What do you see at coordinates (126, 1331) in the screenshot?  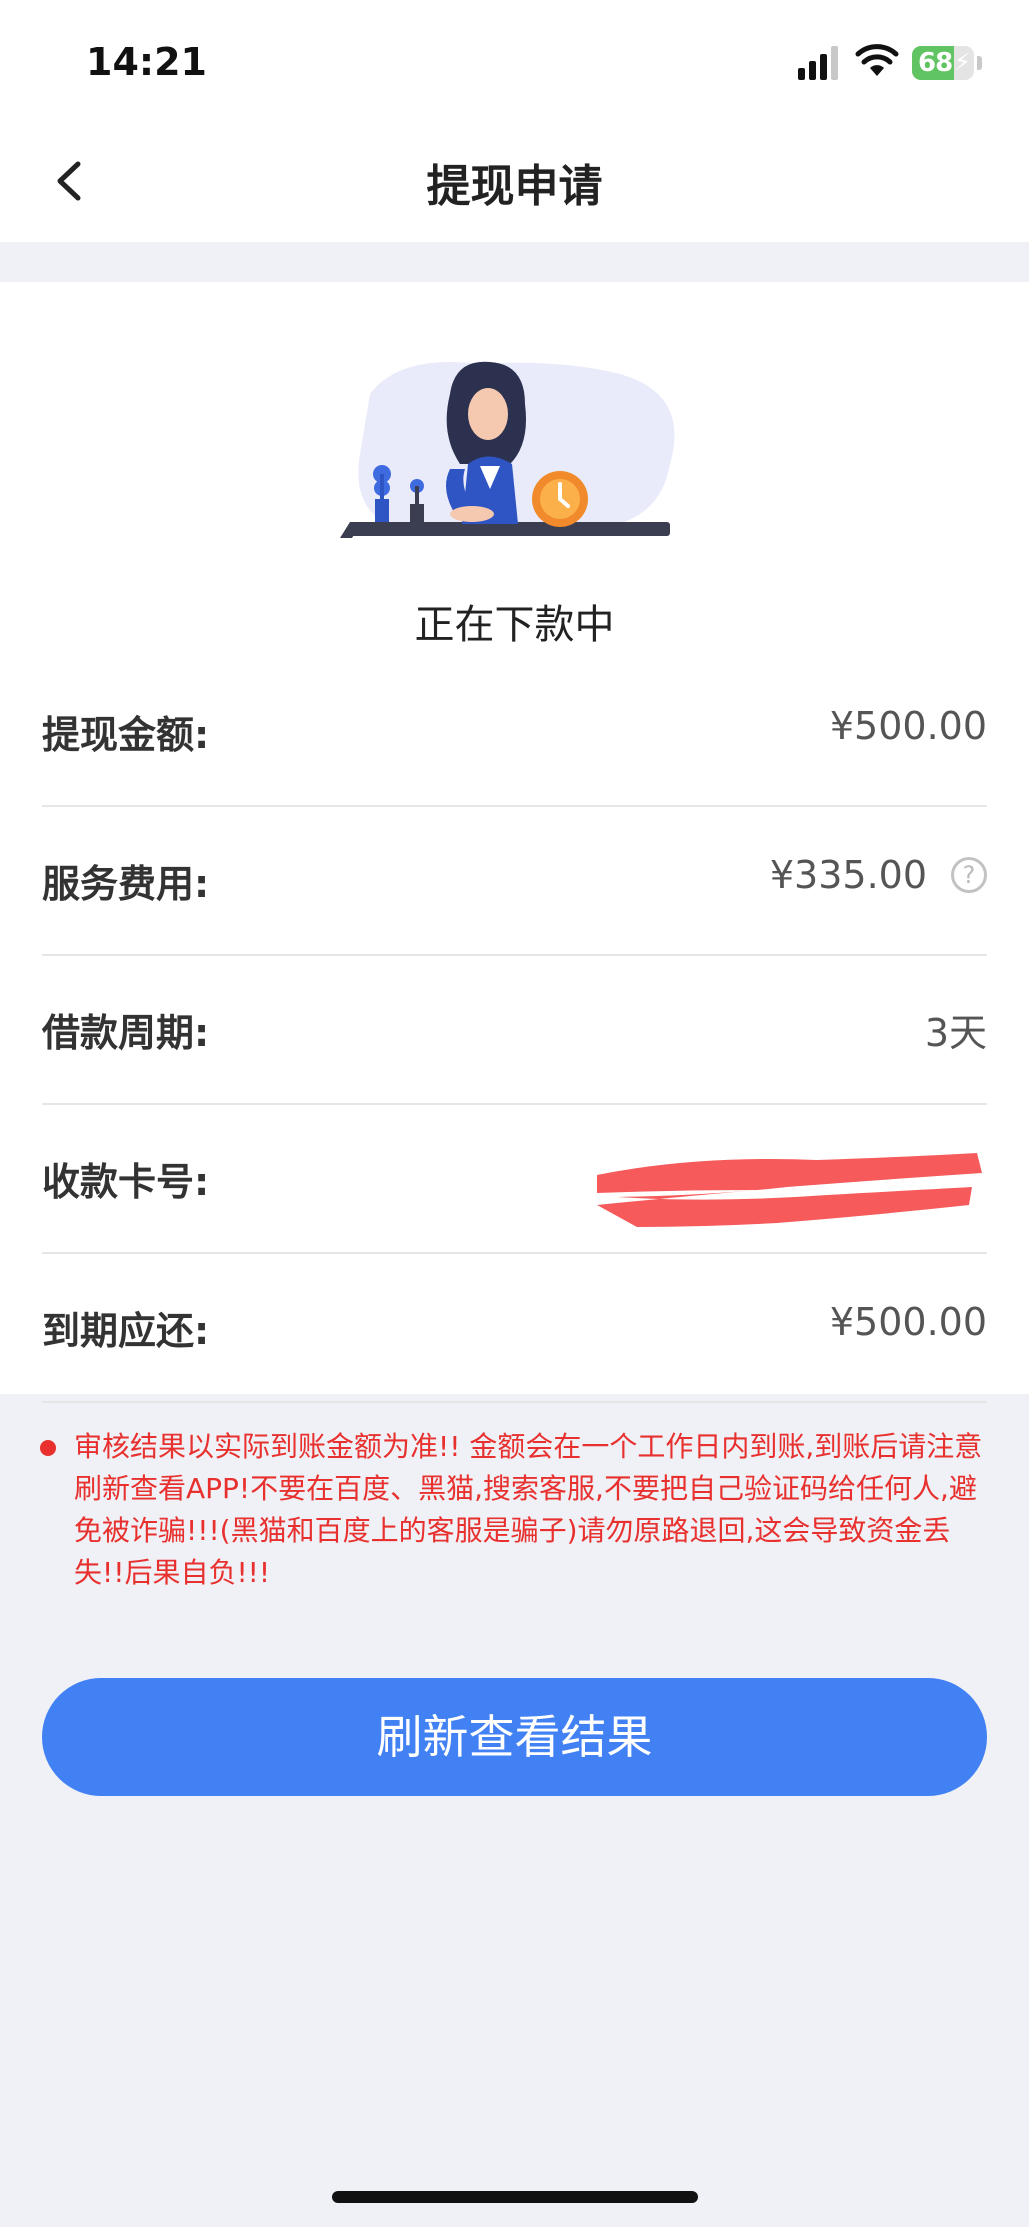 I see `row-label: 到期应还:` at bounding box center [126, 1331].